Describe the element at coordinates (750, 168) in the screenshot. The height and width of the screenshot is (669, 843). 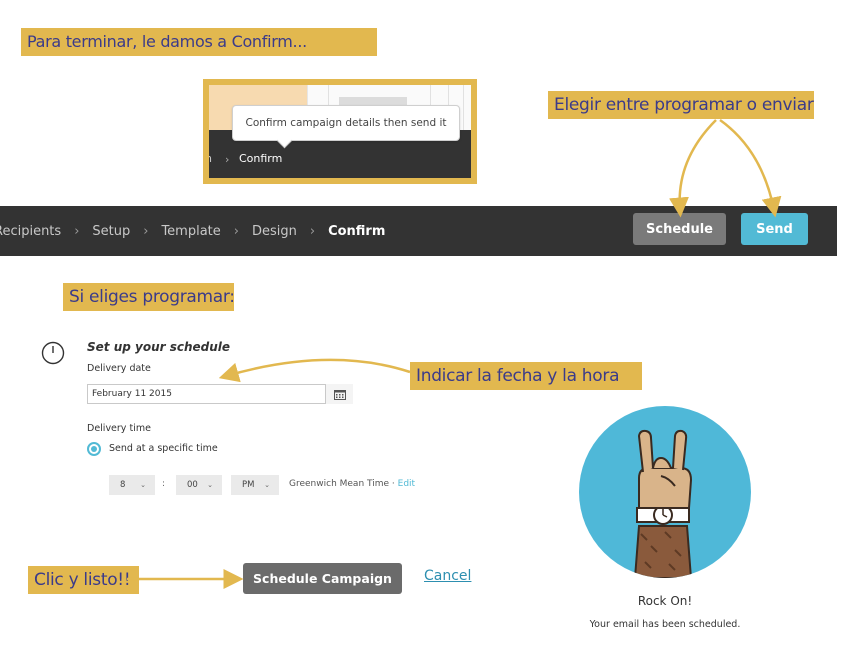
I see `arrow-to-send` at that location.